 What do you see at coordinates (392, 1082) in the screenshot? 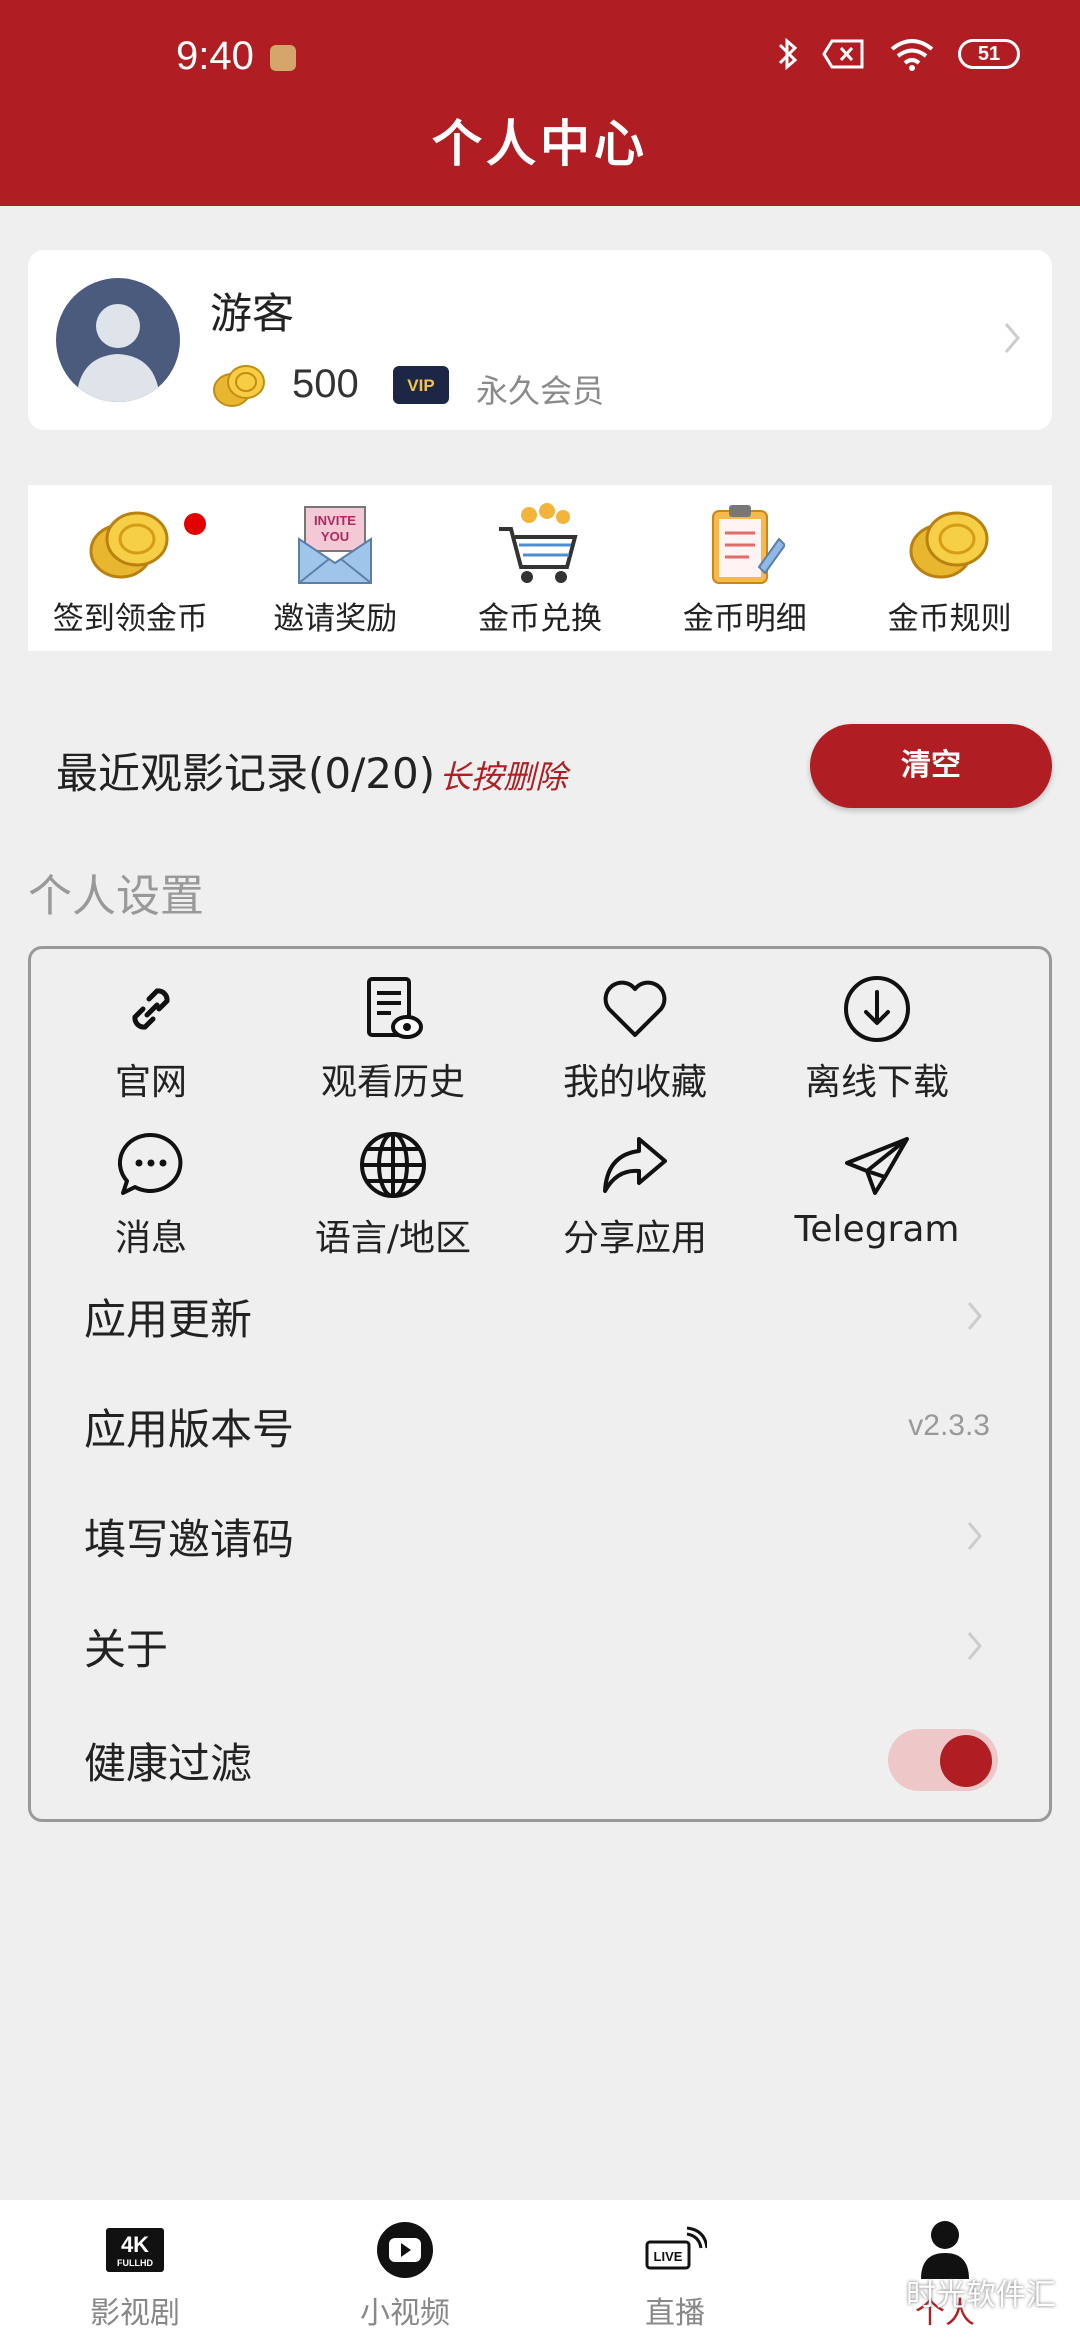
I see `watch-history-label: 观看历史` at bounding box center [392, 1082].